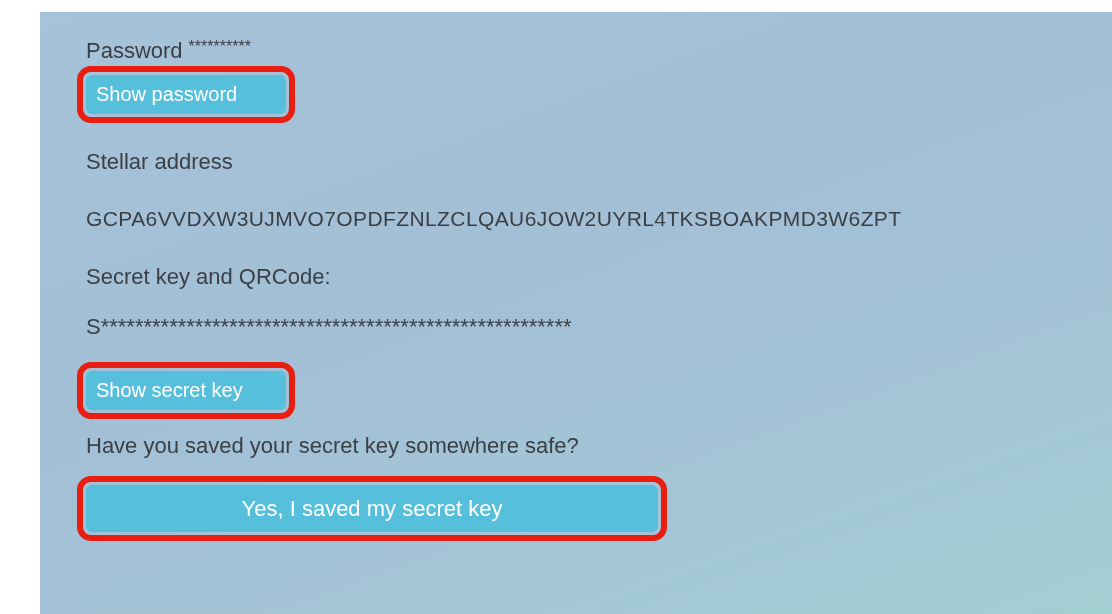  I want to click on confirm-saved-button: Yes, I saved my secret key, so click(372, 508).